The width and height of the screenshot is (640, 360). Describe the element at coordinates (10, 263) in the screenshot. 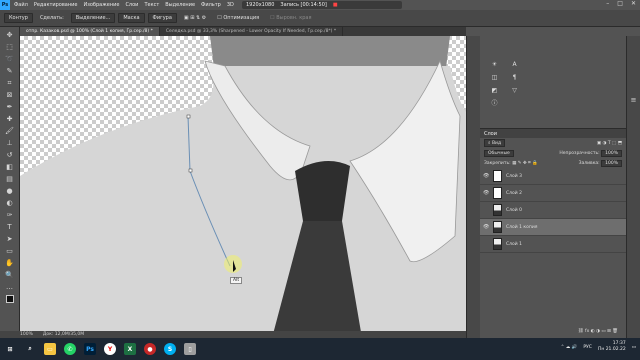

I see `hand-icon: ✋` at that location.